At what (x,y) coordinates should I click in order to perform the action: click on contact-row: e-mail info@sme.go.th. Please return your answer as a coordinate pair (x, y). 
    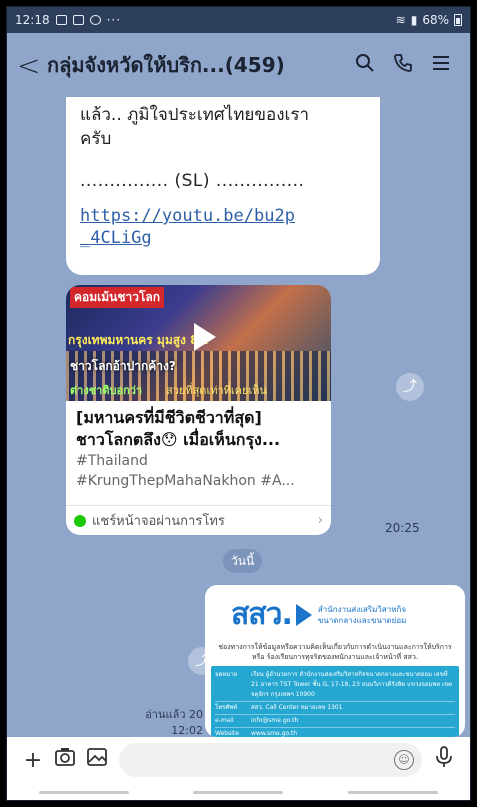
    Looking at the image, I should click on (335, 721).